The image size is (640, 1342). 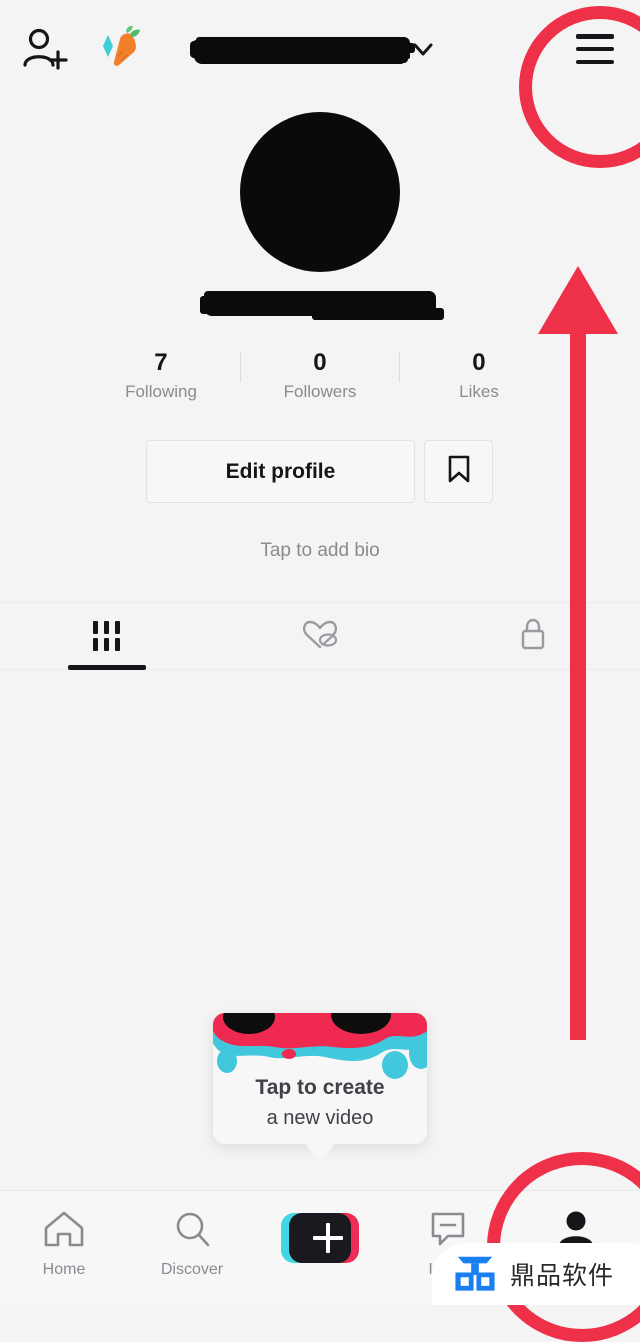 I want to click on add-person-icon, so click(x=45, y=49).